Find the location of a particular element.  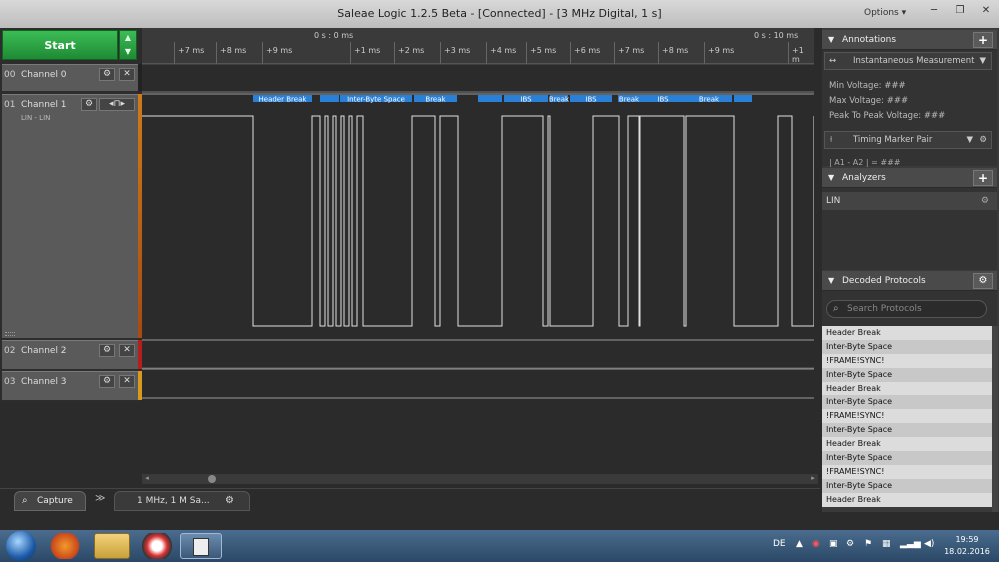

tray-settings-icon: ⚙ is located at coordinates (850, 544).